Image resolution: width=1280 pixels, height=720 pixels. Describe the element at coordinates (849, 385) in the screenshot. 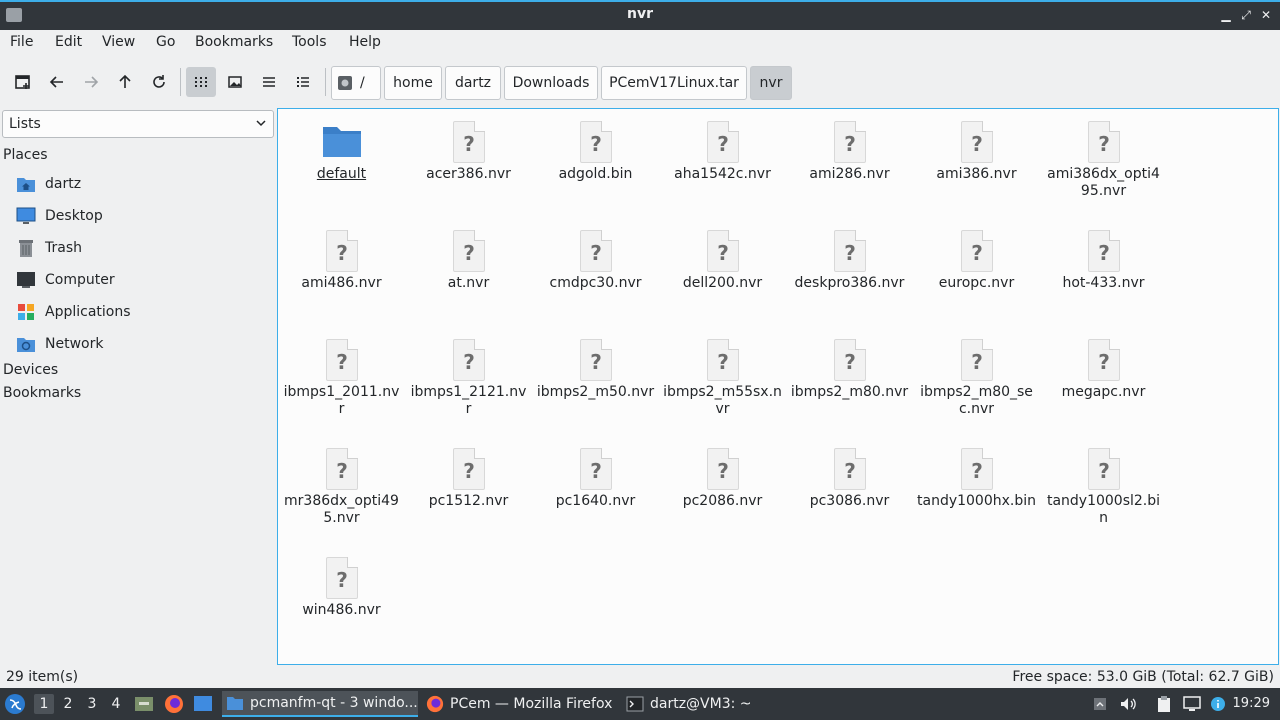

I see `file-item: ? ibmps2_m80.nvr` at that location.